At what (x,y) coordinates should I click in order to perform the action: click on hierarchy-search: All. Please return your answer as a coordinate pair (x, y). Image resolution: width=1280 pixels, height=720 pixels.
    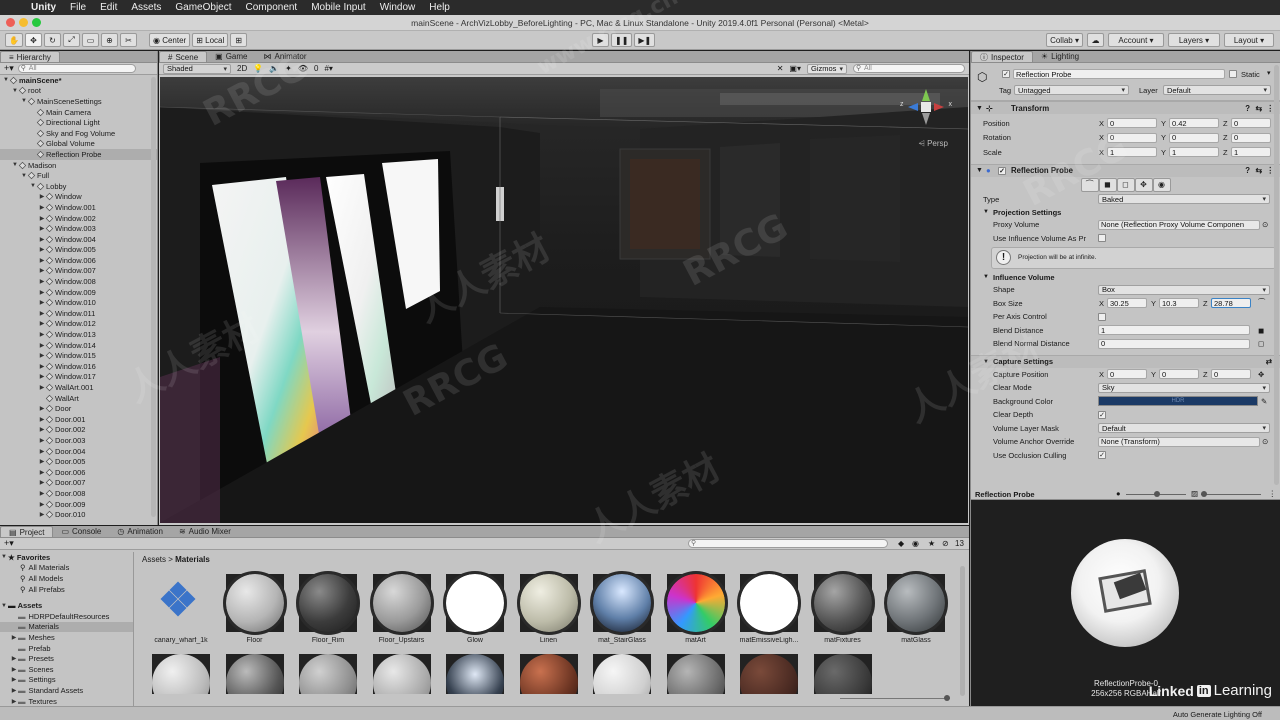
    Looking at the image, I should click on (76, 68).